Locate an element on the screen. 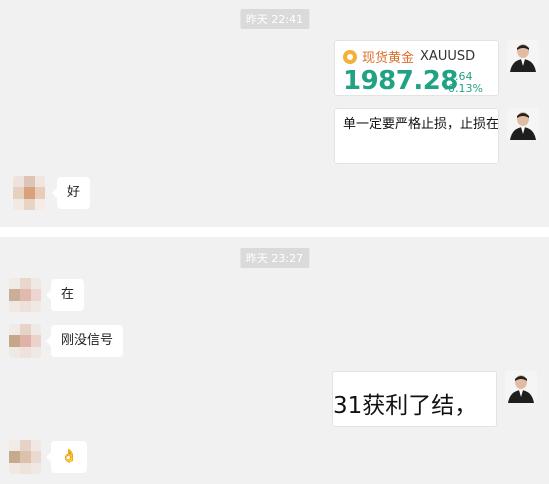  message-bubble-right: 31获利了结， is located at coordinates (414, 399).